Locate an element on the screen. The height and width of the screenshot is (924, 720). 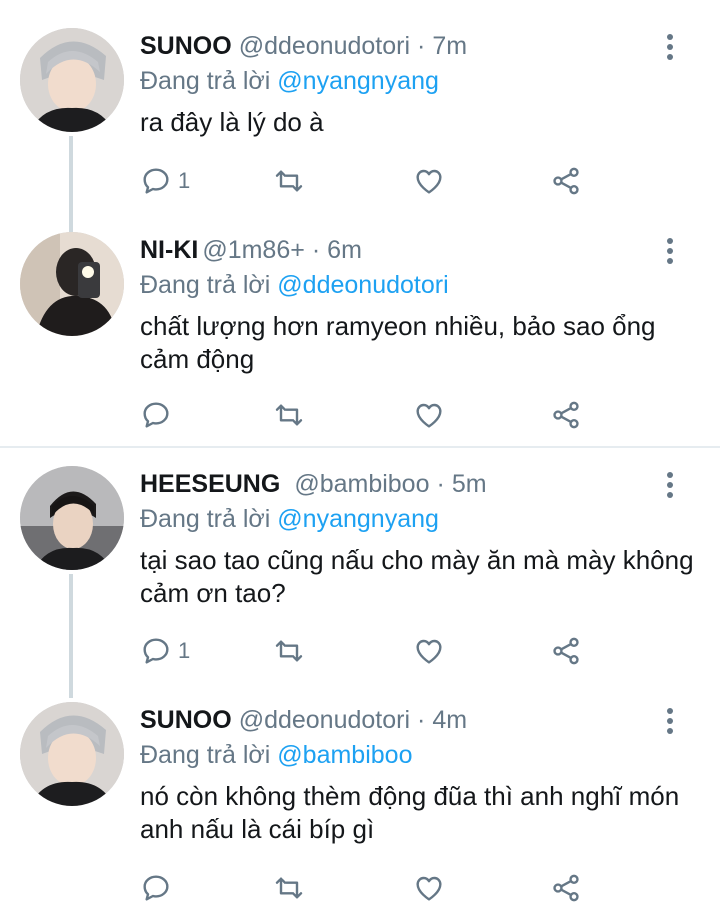
tweet-header: NI-KI @1m86+ · 6m is located at coordinates (251, 250).